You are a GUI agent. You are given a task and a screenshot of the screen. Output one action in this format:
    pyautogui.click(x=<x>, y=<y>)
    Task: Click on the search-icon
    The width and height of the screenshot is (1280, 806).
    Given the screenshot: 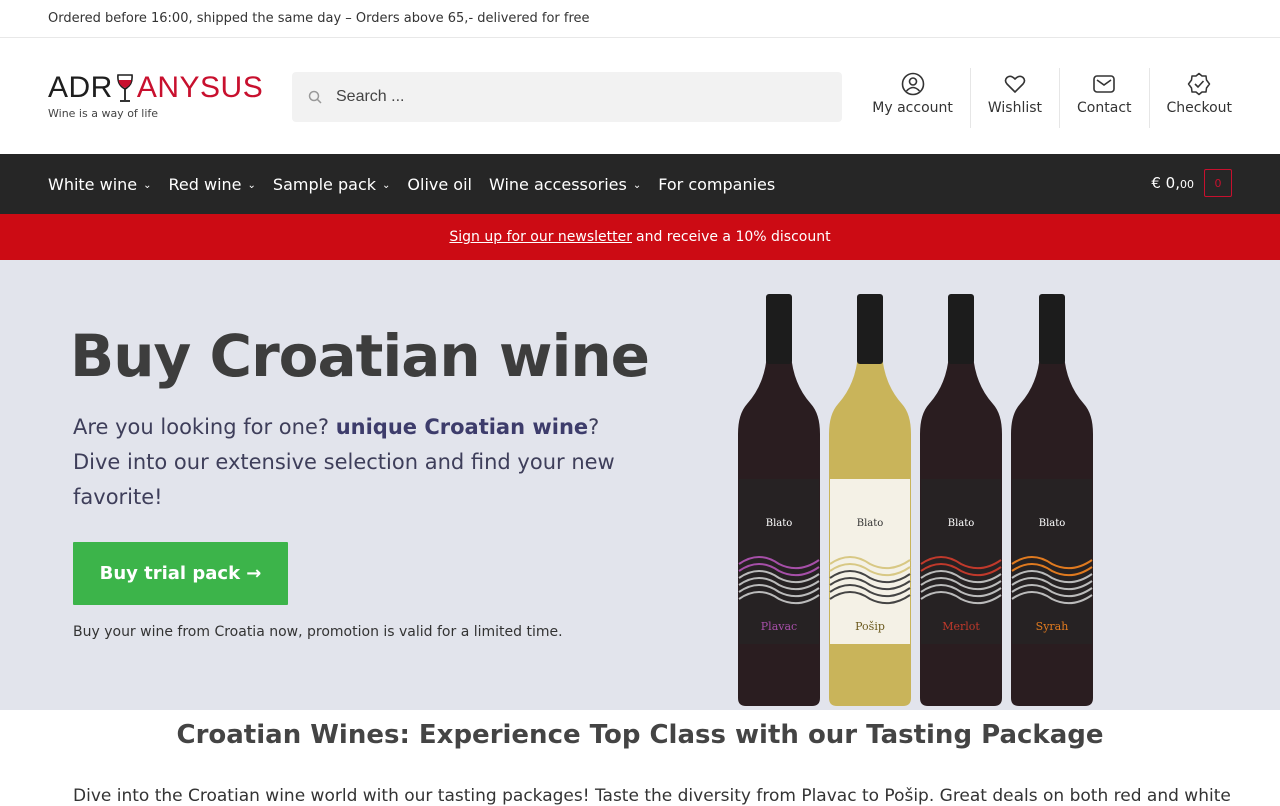 What is the action you would take?
    pyautogui.click(x=315, y=97)
    